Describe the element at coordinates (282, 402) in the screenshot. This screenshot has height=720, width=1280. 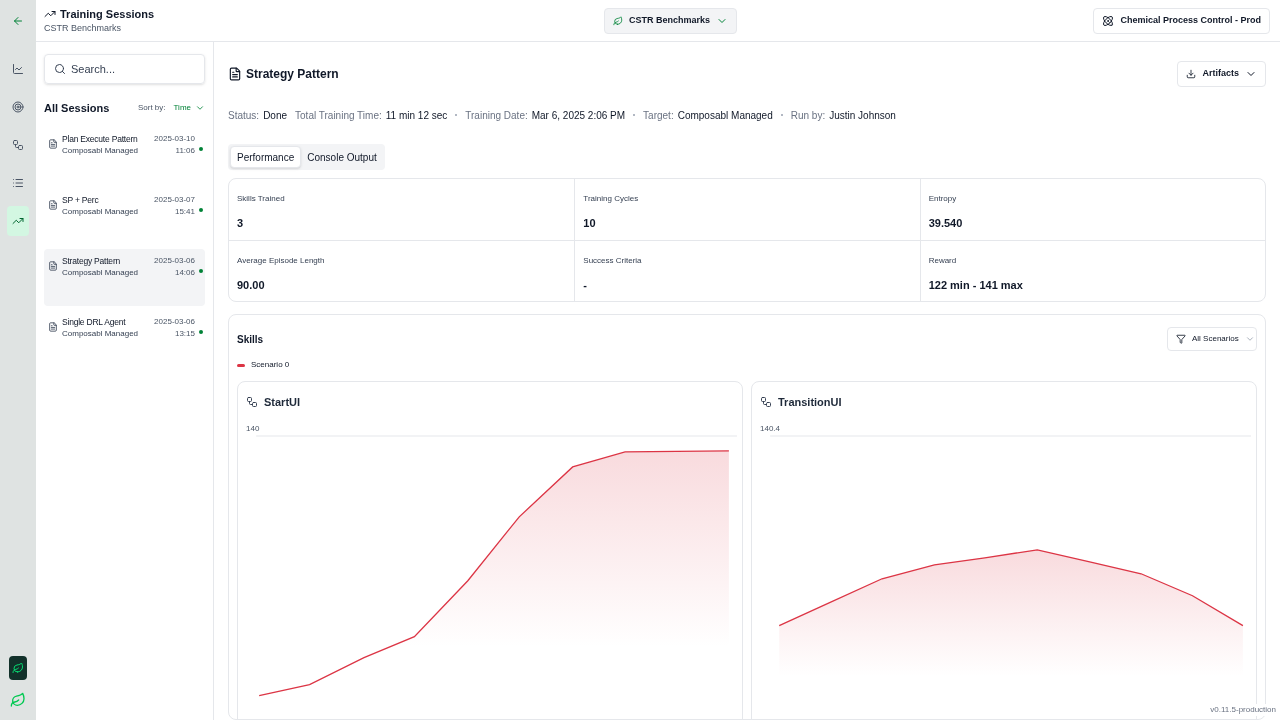
I see `chart-title: StartUI` at that location.